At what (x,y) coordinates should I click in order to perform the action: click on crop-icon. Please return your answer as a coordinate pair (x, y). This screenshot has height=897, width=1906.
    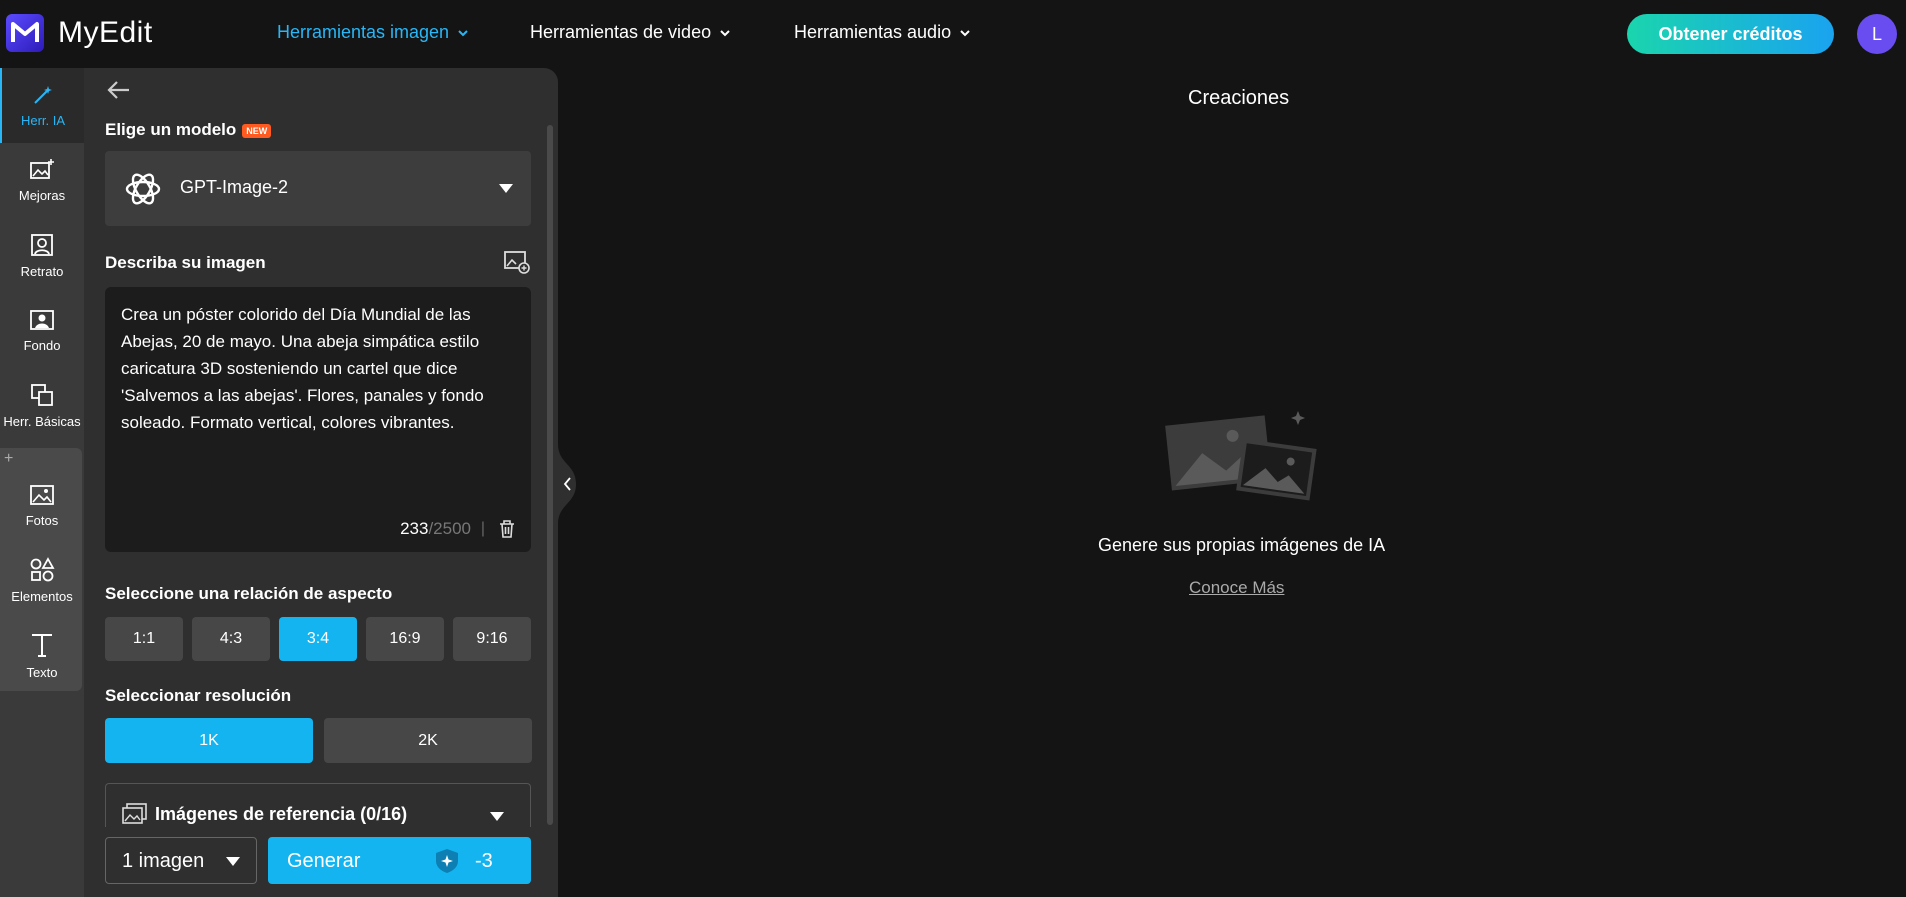
    Looking at the image, I should click on (42, 395).